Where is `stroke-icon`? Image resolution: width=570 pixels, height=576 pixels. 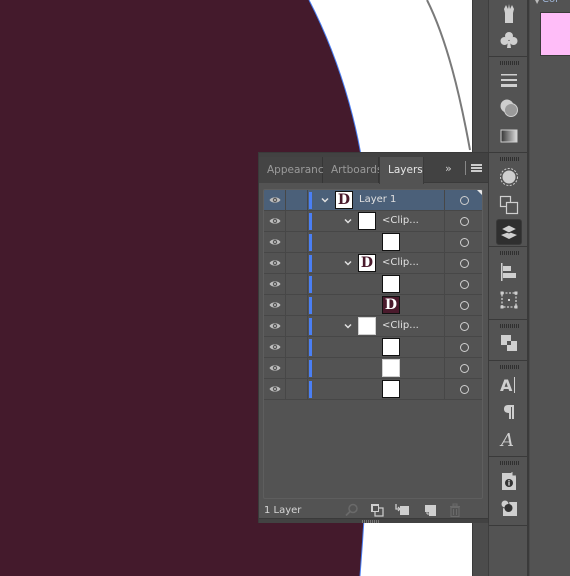
stroke-icon is located at coordinates (509, 80).